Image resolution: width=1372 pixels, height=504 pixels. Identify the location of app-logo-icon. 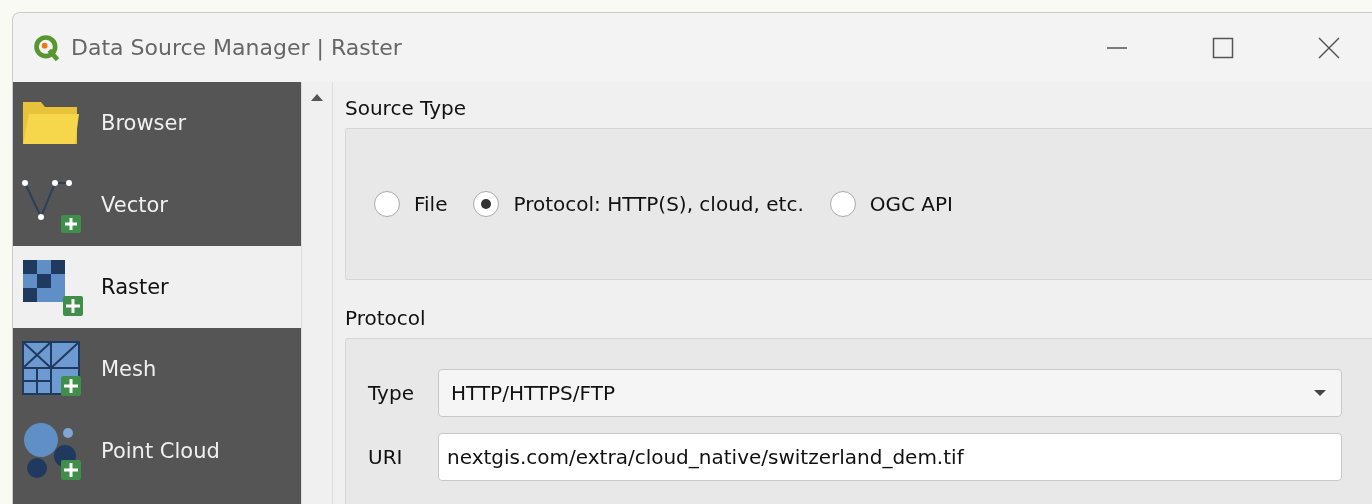
(47, 47).